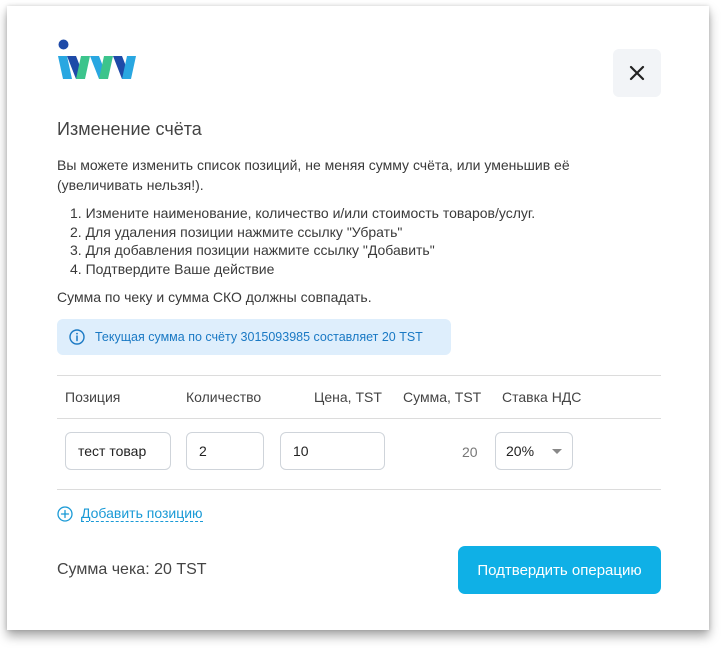  I want to click on header-divider, so click(359, 418).